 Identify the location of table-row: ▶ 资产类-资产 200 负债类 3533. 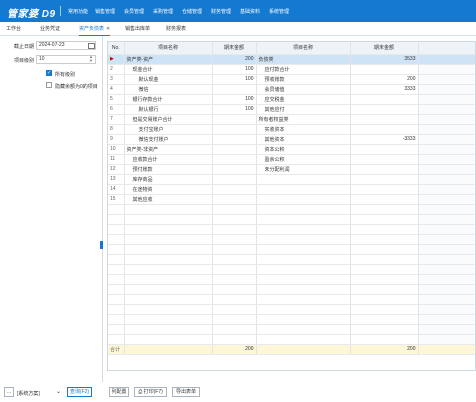
(291, 59).